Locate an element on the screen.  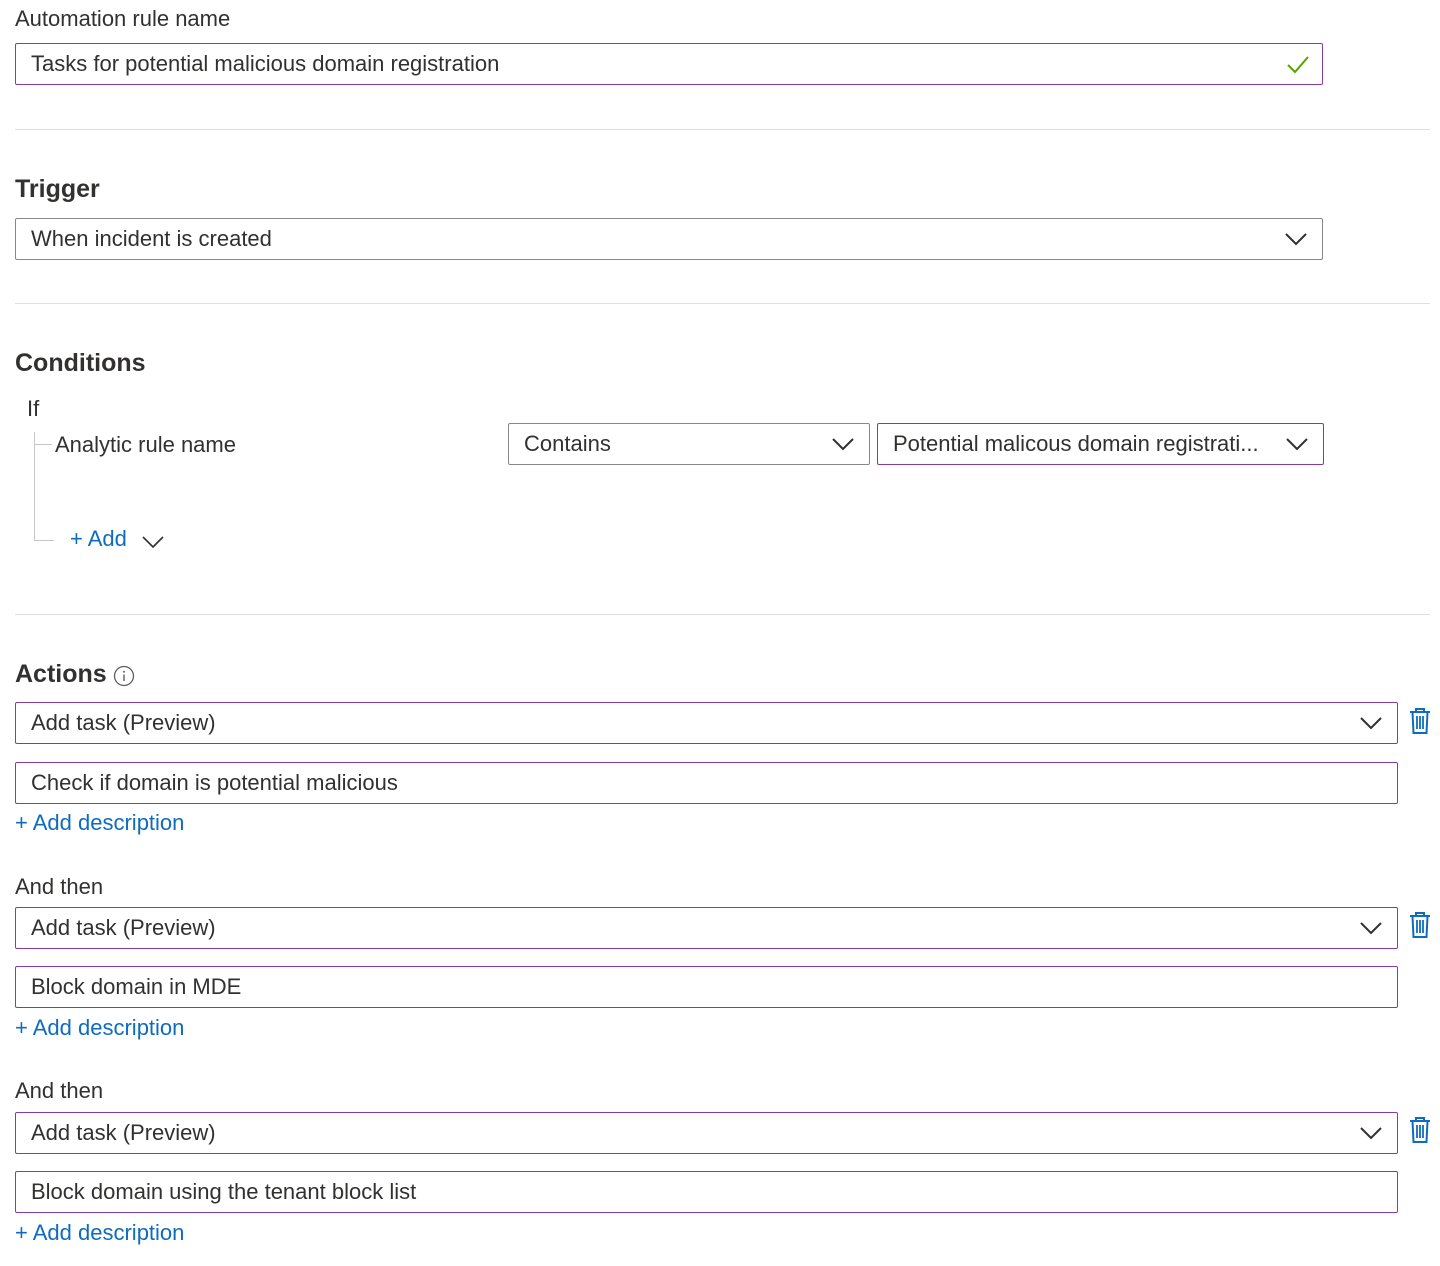
if-label: If is located at coordinates (33, 408).